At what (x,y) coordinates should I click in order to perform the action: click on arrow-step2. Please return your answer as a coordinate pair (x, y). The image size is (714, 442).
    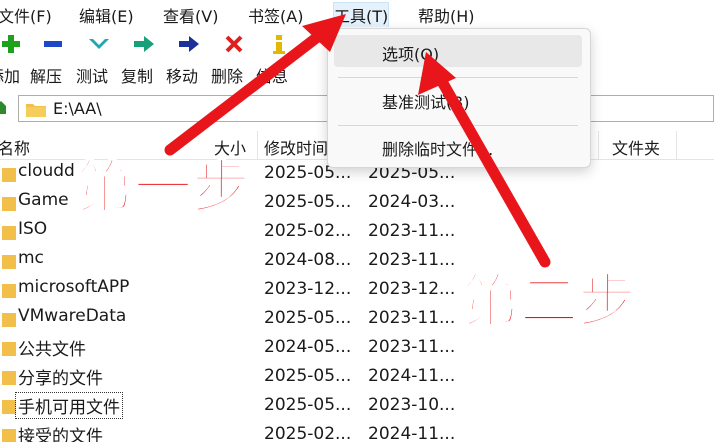
    Looking at the image, I should click on (484, 160).